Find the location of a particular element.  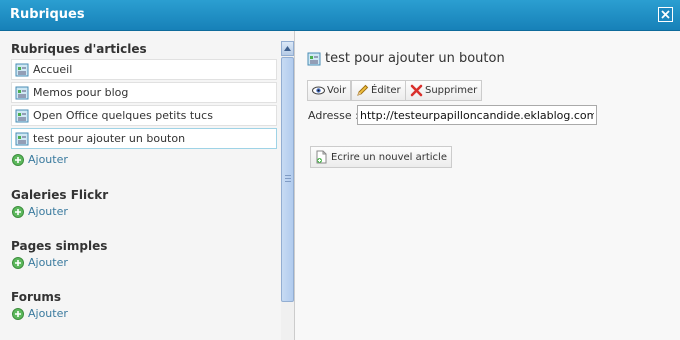

close-button is located at coordinates (665, 14).